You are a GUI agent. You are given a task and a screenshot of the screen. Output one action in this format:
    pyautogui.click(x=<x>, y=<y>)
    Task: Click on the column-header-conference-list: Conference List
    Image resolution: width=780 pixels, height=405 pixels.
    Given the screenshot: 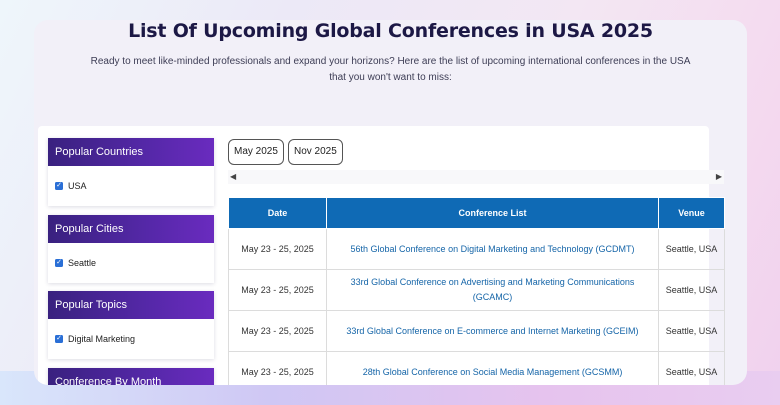 What is the action you would take?
    pyautogui.click(x=492, y=213)
    